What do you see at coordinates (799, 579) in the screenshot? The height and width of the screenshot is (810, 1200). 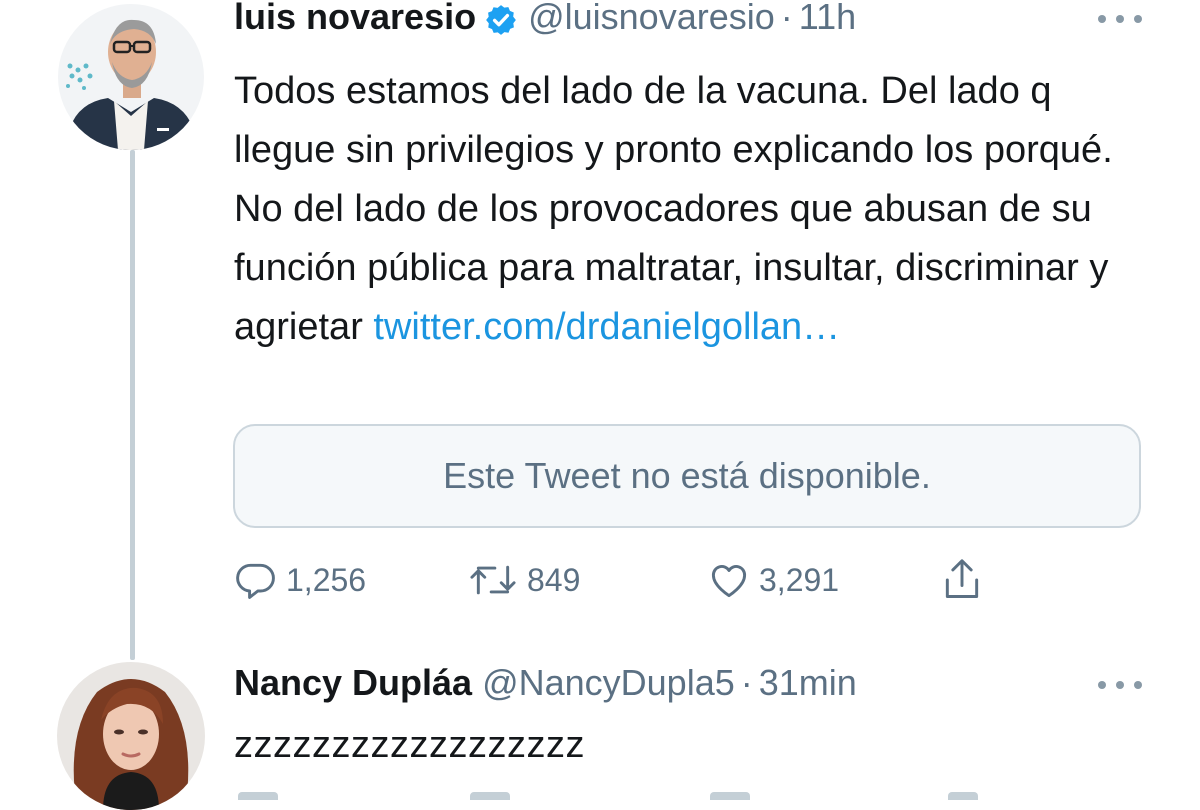 I see `like-count: 3,291` at bounding box center [799, 579].